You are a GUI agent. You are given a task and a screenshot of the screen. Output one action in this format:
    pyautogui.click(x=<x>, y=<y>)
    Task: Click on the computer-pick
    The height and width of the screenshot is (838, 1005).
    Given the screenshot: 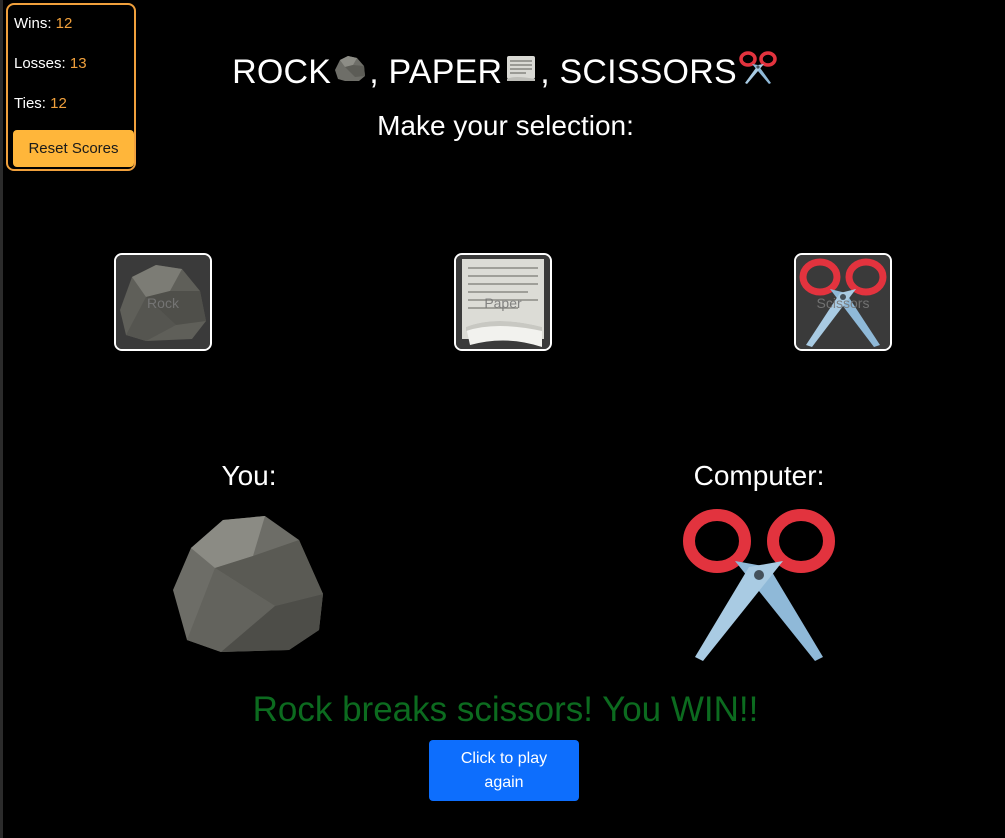 What is the action you would take?
    pyautogui.click(x=759, y=587)
    